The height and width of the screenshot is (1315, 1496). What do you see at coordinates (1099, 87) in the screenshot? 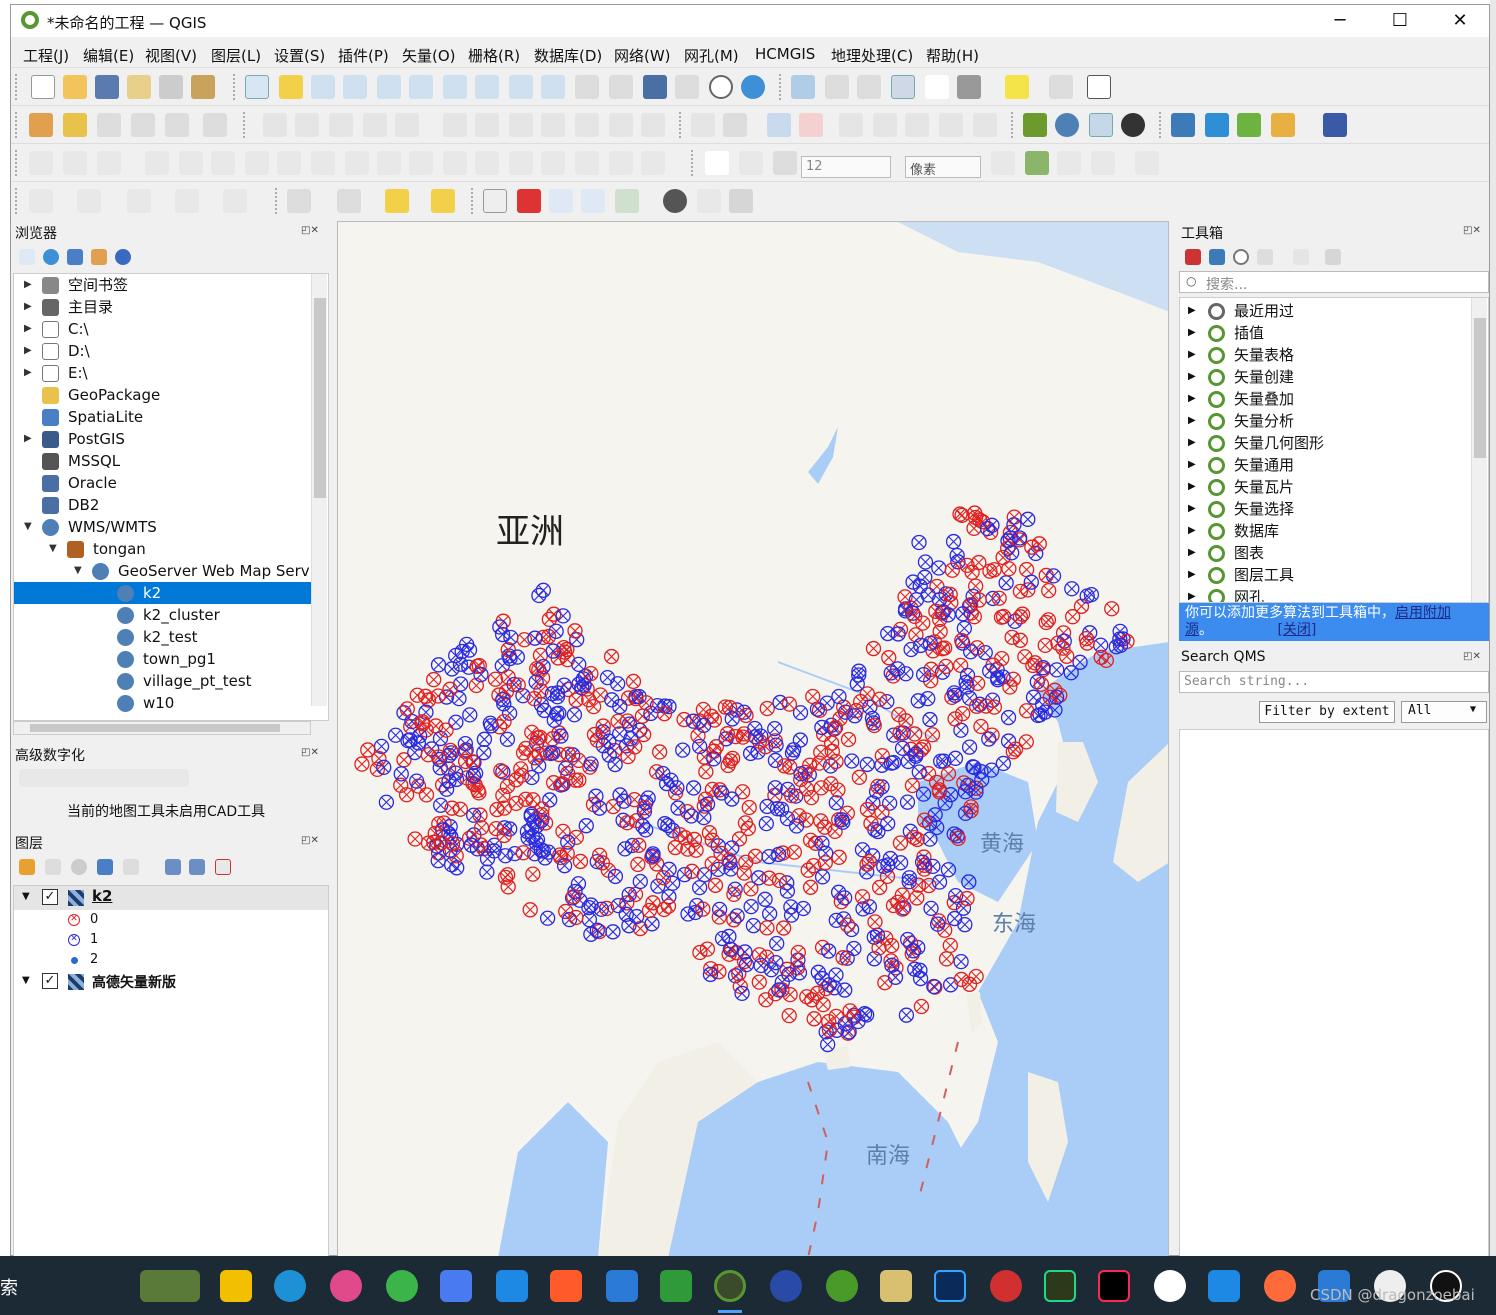
I see `text-annotation-icon` at bounding box center [1099, 87].